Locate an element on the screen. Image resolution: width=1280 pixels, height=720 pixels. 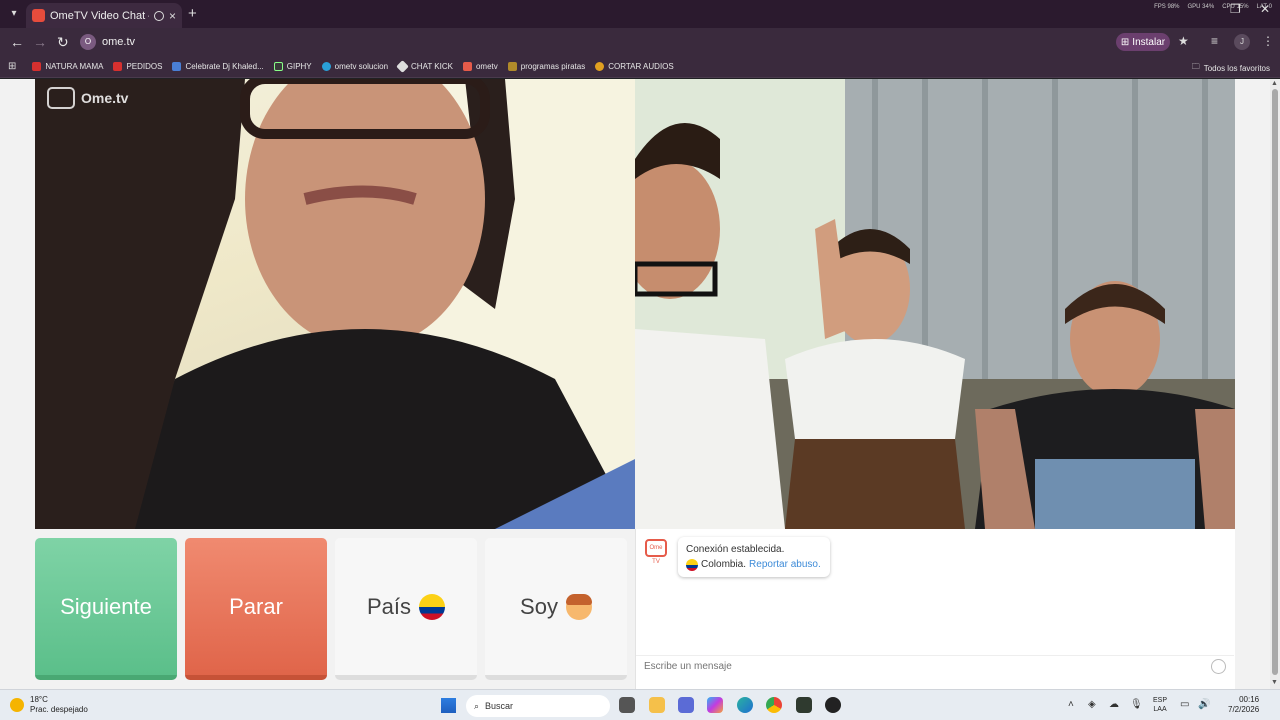
message-input-row is located at coordinates (935, 666).